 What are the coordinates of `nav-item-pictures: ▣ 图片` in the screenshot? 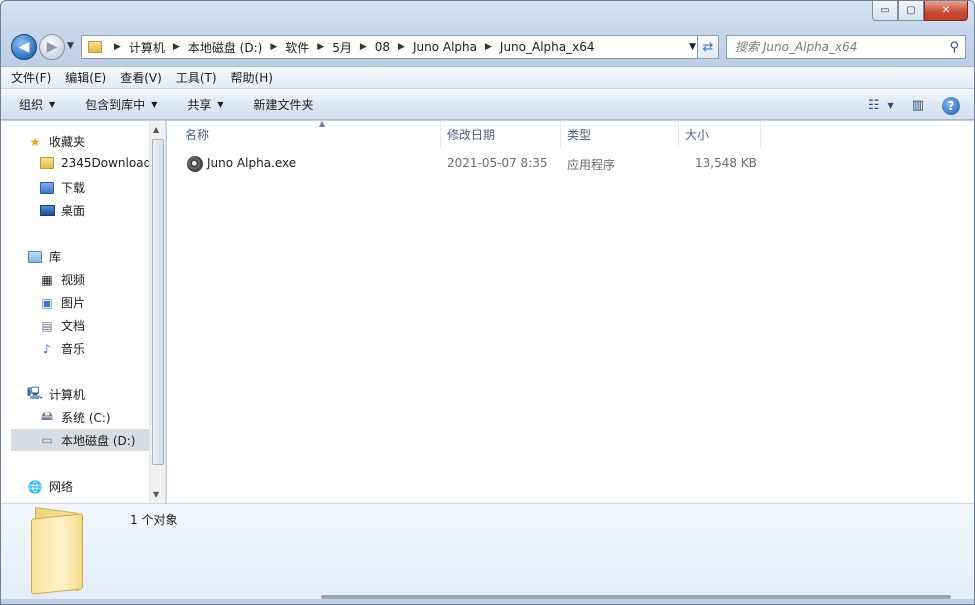 It's located at (62, 302).